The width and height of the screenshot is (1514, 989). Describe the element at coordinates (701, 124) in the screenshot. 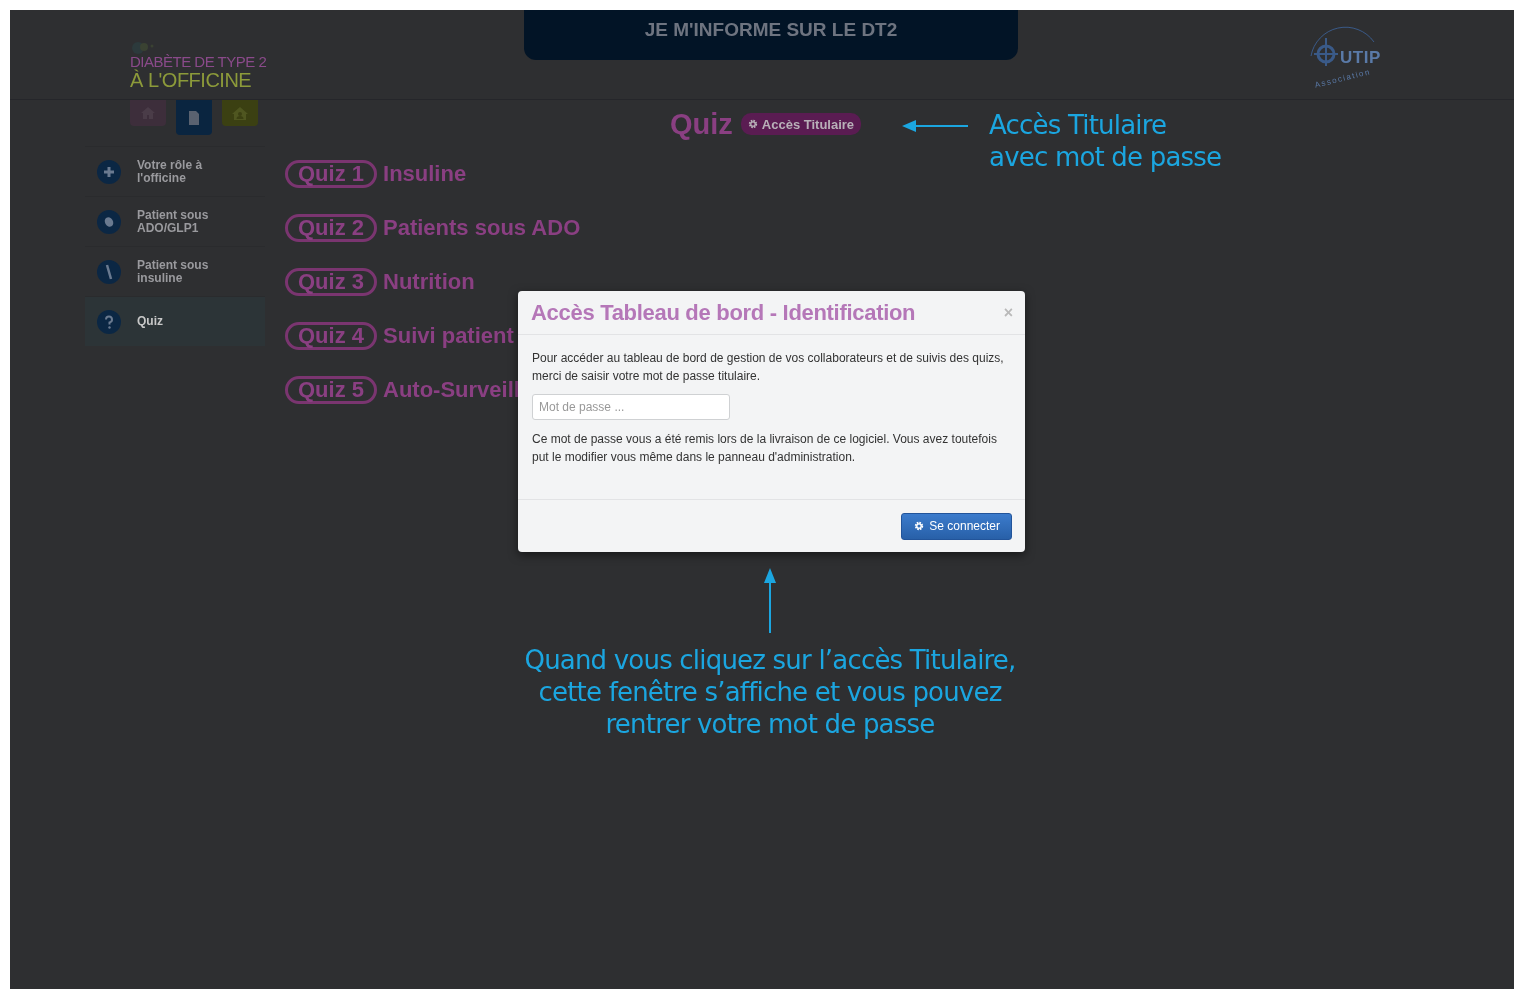

I see `page-title: Quiz` at that location.